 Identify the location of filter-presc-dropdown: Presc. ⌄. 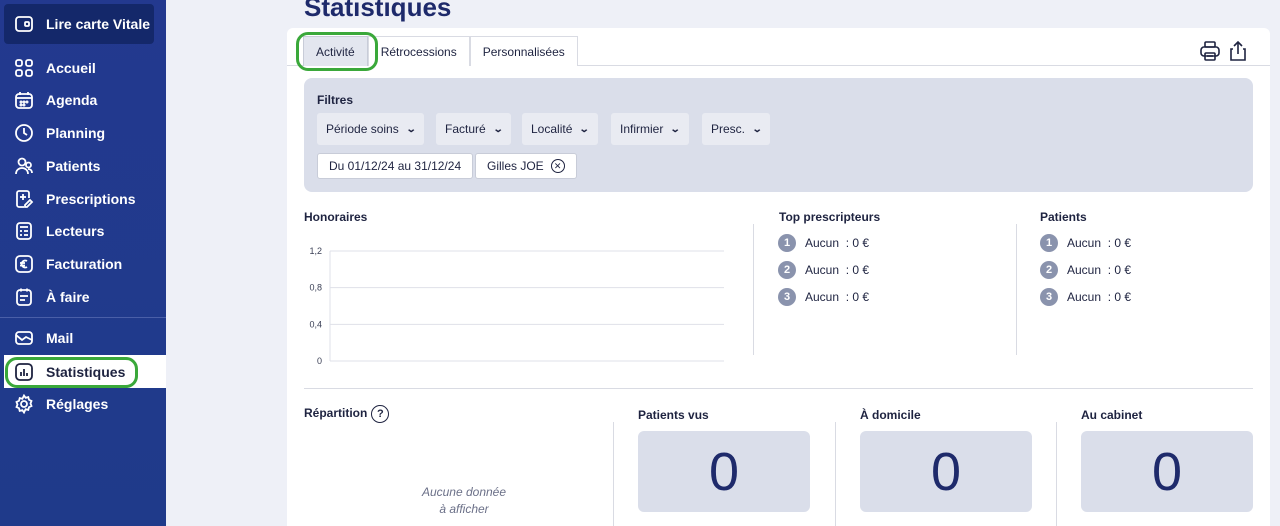
(736, 129).